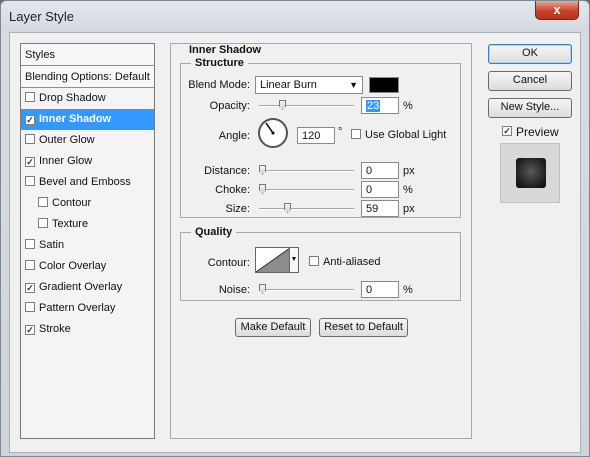 This screenshot has width=590, height=457. I want to click on opacity-input: 23, so click(380, 105).